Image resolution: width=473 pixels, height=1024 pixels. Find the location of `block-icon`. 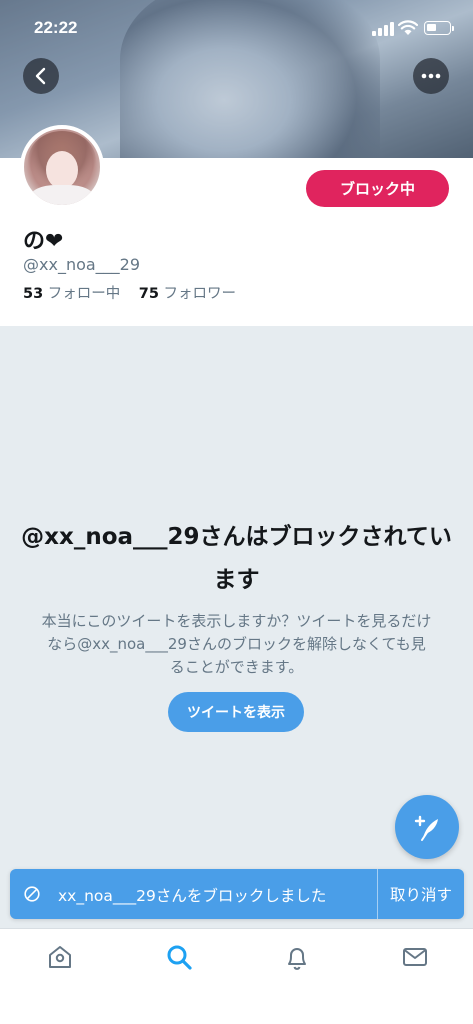

block-icon is located at coordinates (32, 894).